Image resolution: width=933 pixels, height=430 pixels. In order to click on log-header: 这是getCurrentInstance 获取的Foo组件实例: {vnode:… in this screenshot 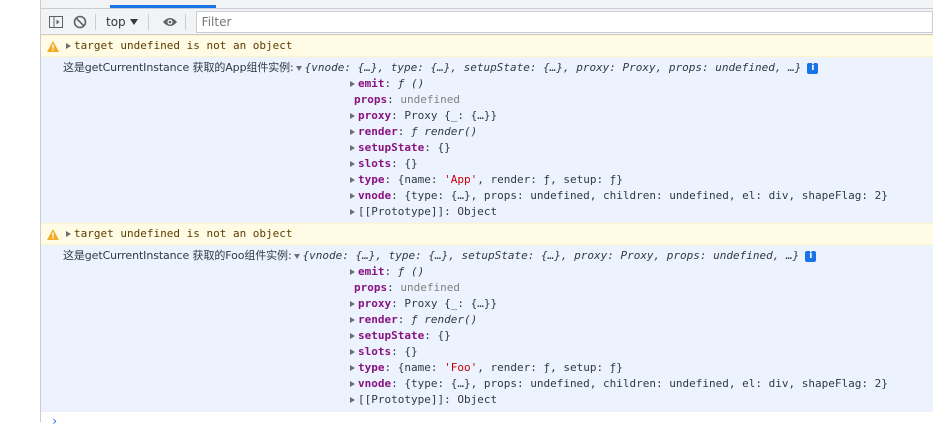, I will do `click(487, 256)`.